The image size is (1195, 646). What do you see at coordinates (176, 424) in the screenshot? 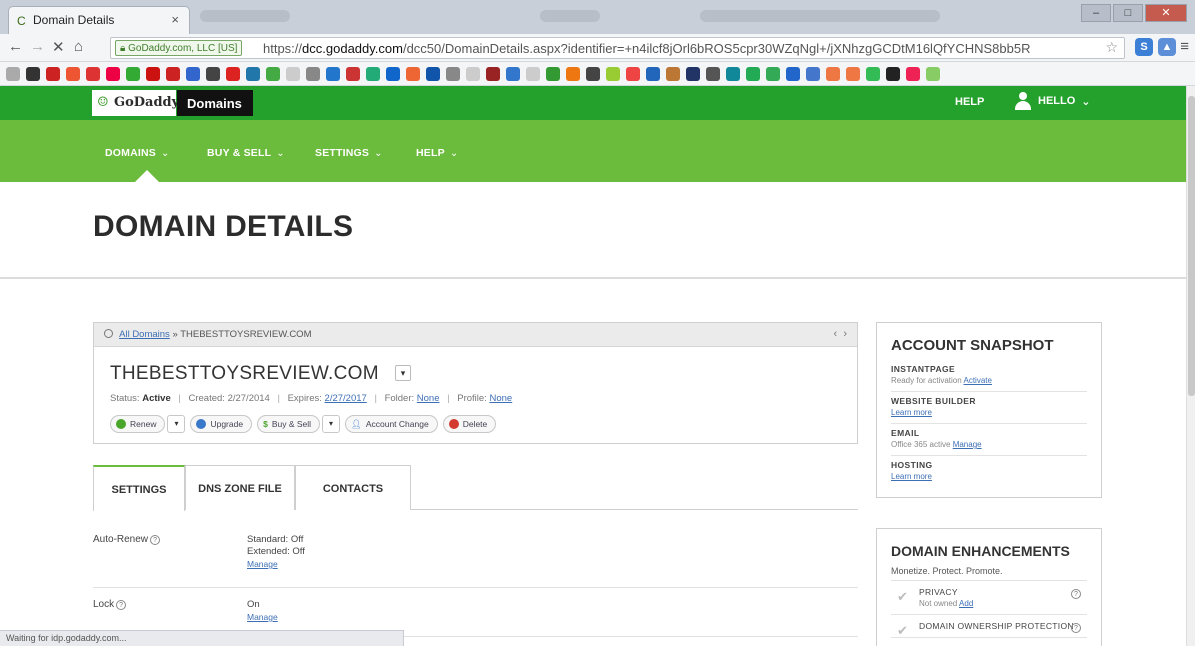
I see `renew-options-button: ▾` at bounding box center [176, 424].